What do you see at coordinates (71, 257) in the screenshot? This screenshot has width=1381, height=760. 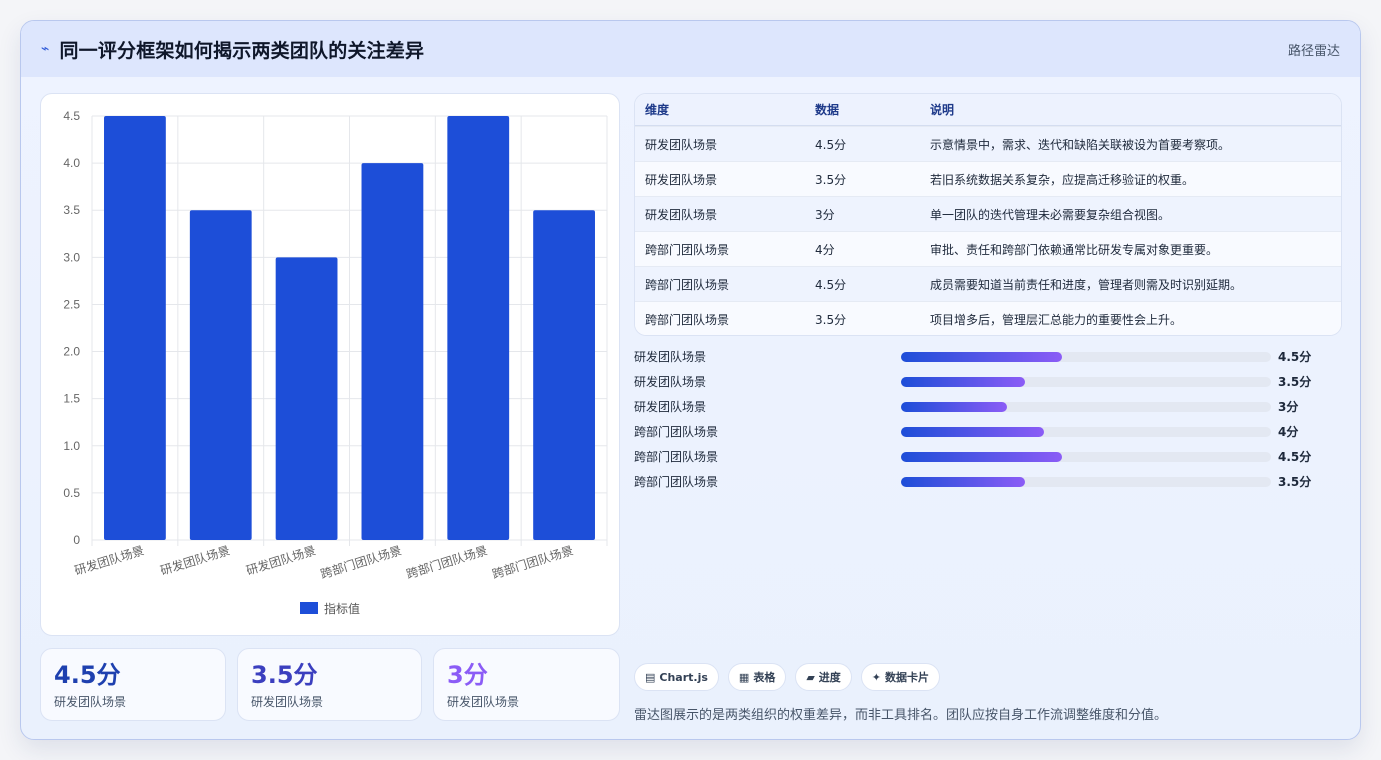 I see `y-tick-label: 3.0` at bounding box center [71, 257].